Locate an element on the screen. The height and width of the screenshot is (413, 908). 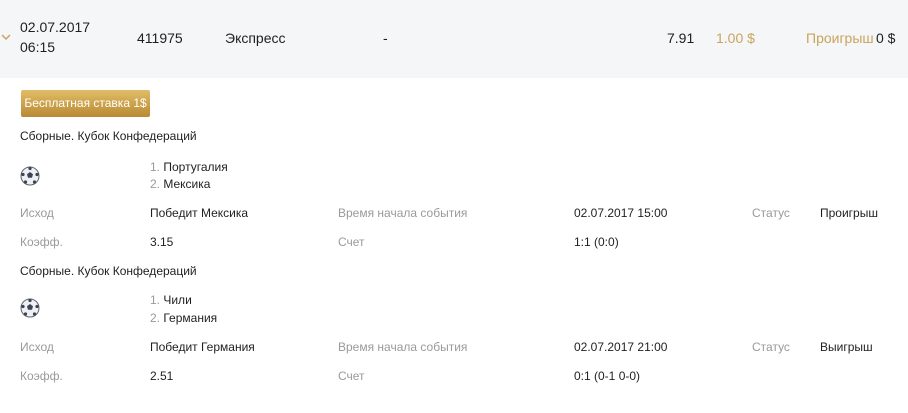
score-value: 1:1 (0:0) is located at coordinates (596, 242).